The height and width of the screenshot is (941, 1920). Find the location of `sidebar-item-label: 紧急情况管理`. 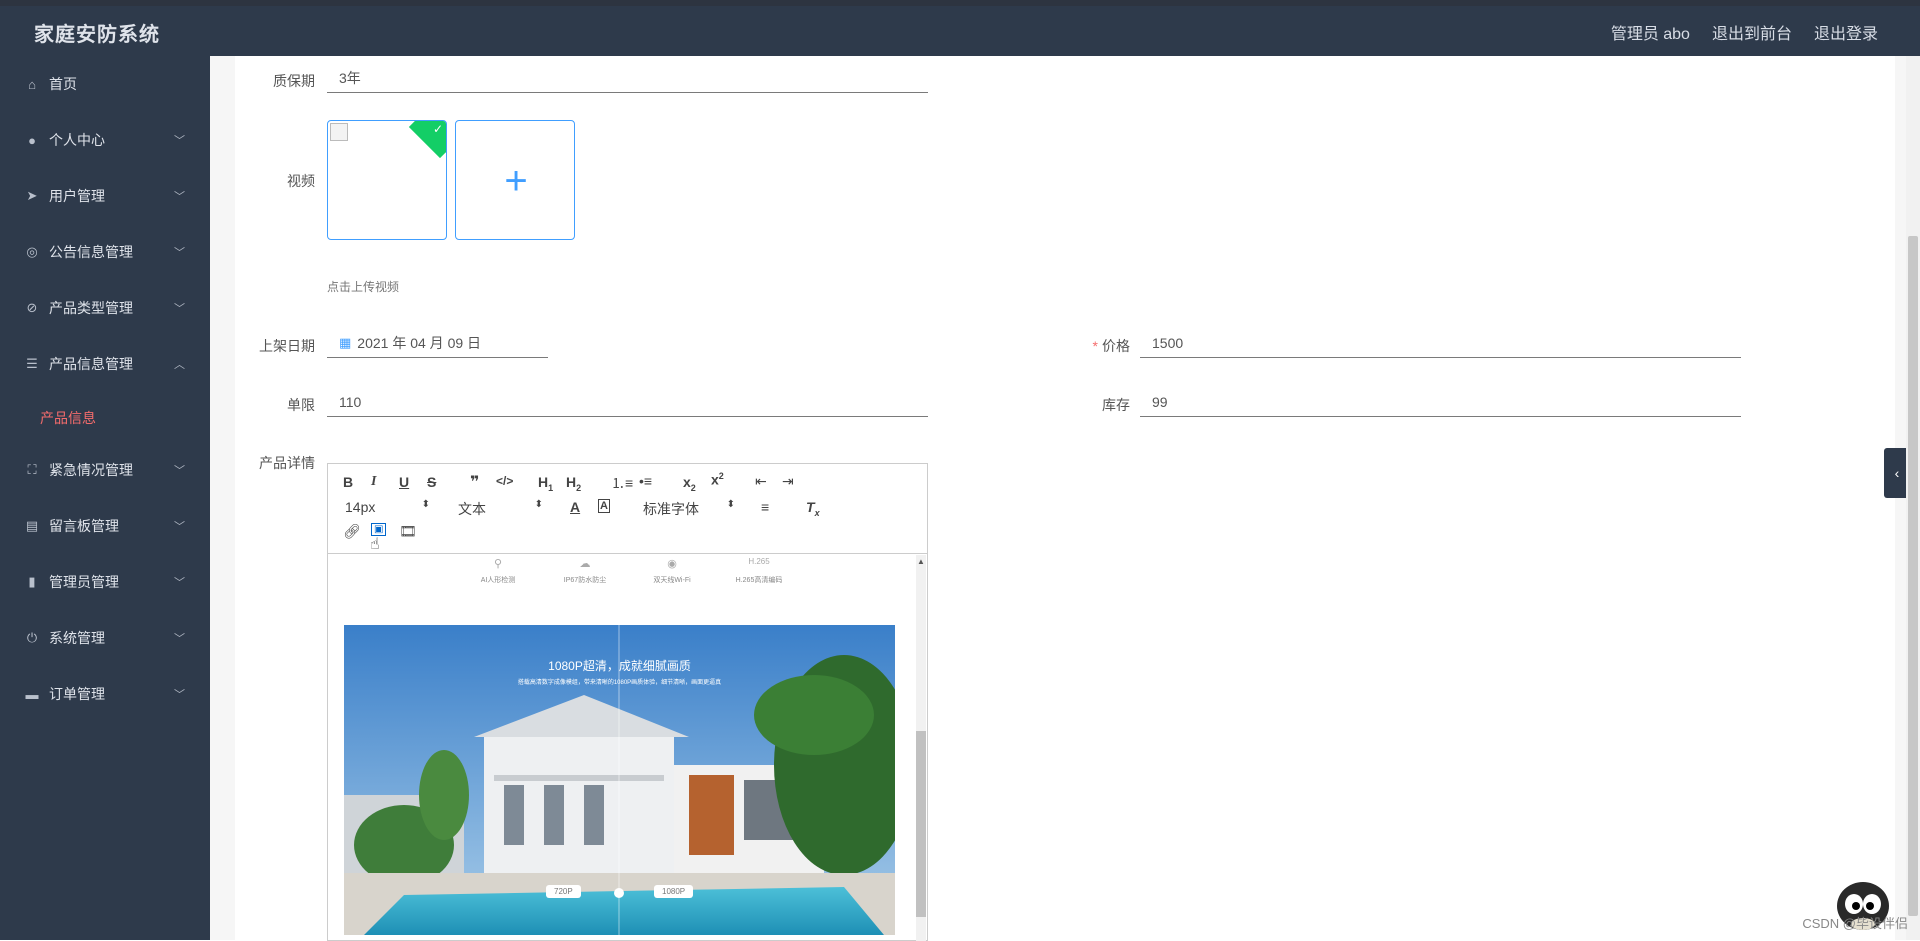

sidebar-item-label: 紧急情况管理 is located at coordinates (91, 470).